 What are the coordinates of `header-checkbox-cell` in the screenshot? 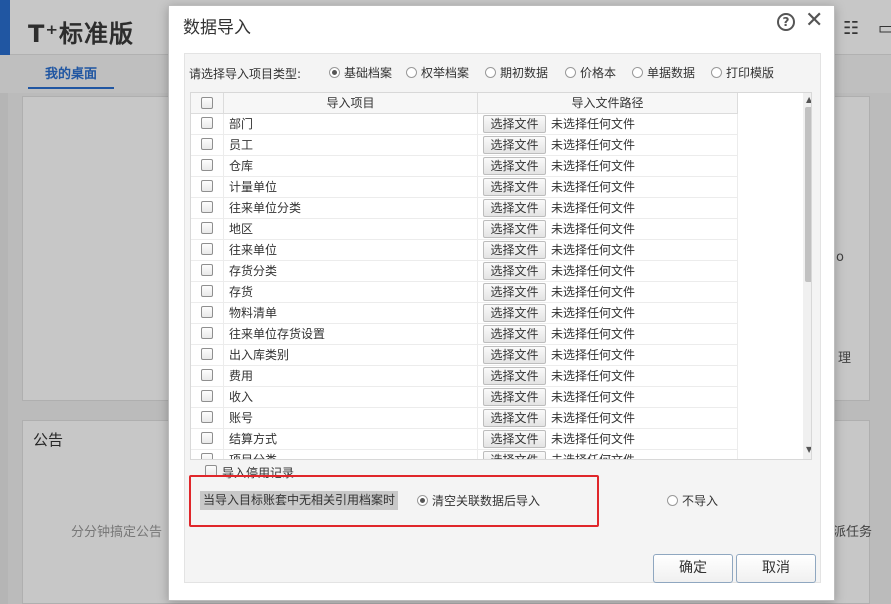 It's located at (207, 103).